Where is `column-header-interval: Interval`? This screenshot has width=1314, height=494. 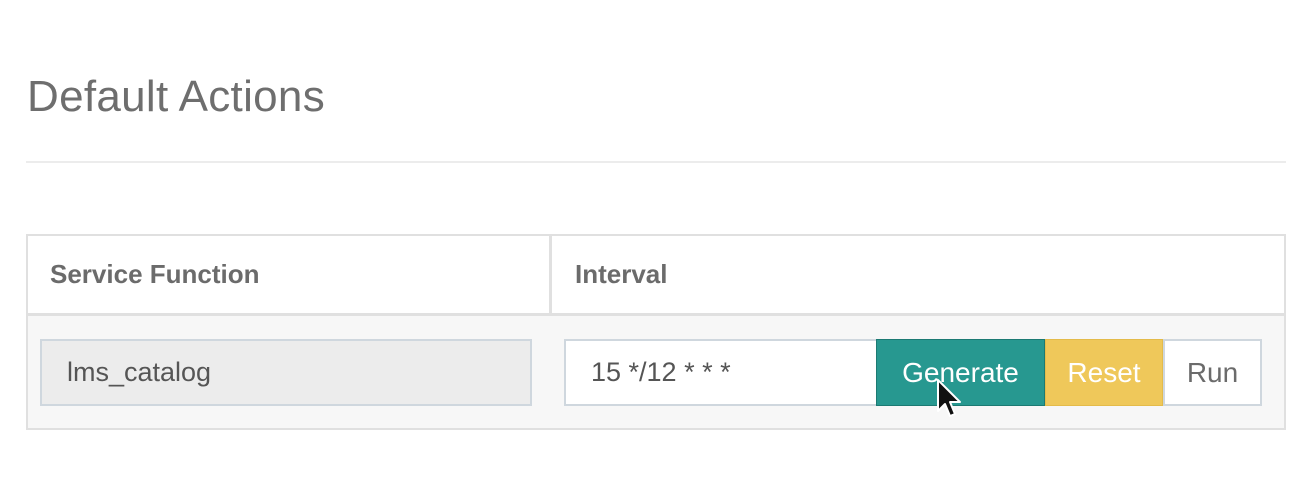
column-header-interval: Interval is located at coordinates (621, 274).